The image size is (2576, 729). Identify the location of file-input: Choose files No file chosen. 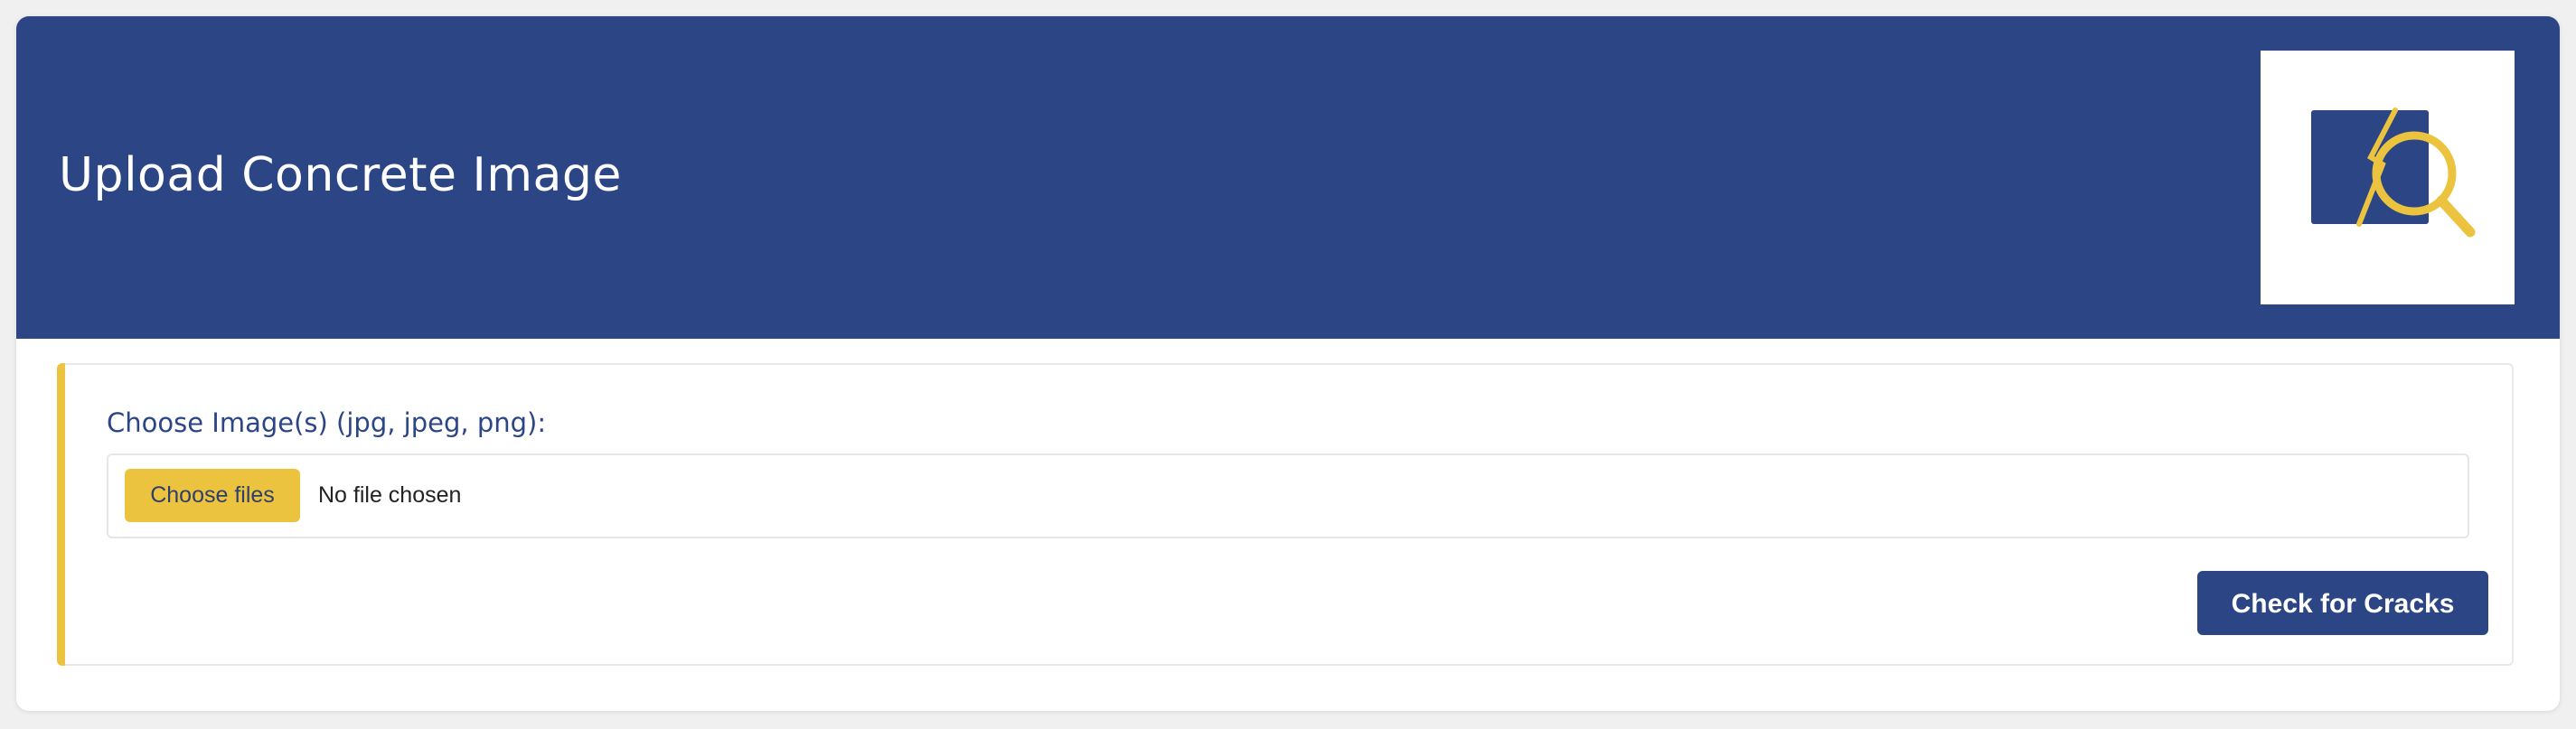
(1288, 495).